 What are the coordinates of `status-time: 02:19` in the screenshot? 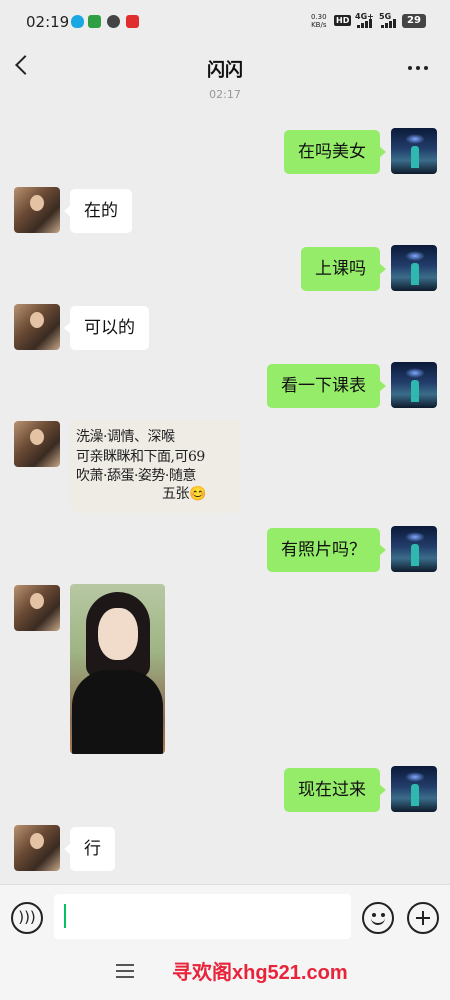 It's located at (48, 22).